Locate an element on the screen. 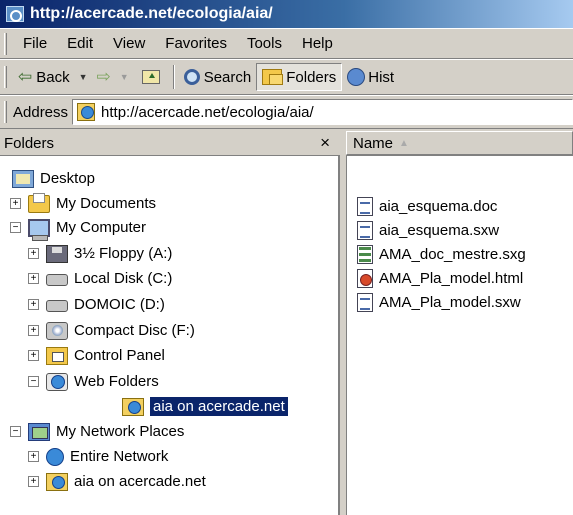 This screenshot has height=515, width=573. back-arrow-icon: ⇦ is located at coordinates (25, 76).